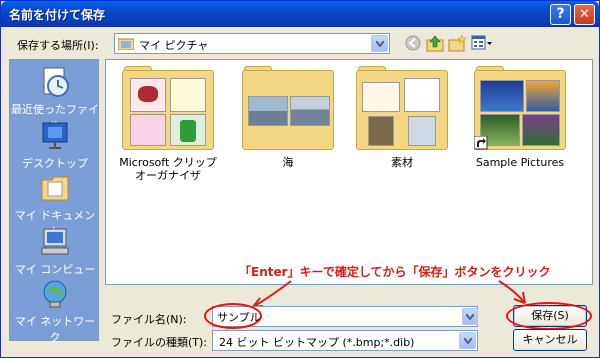  I want to click on file-type-value: 24 ビット ビットマップ (*.bmp;*.dib), so click(317, 342).